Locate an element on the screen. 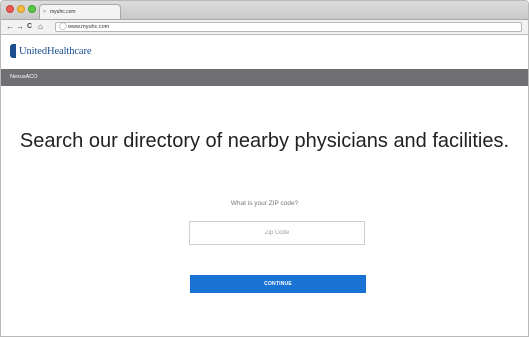  address-bar: ◯ www.myuhc.com is located at coordinates (288, 27).